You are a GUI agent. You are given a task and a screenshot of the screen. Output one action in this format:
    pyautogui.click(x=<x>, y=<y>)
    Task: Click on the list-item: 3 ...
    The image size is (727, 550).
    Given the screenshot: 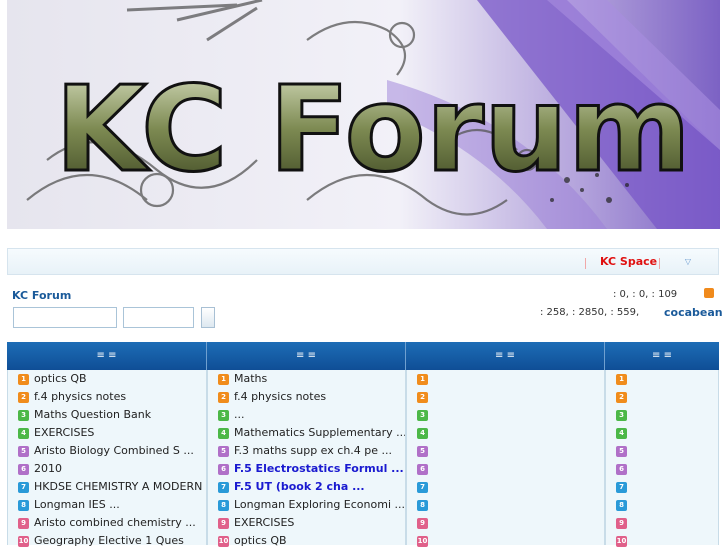 What is the action you would take?
    pyautogui.click(x=306, y=415)
    